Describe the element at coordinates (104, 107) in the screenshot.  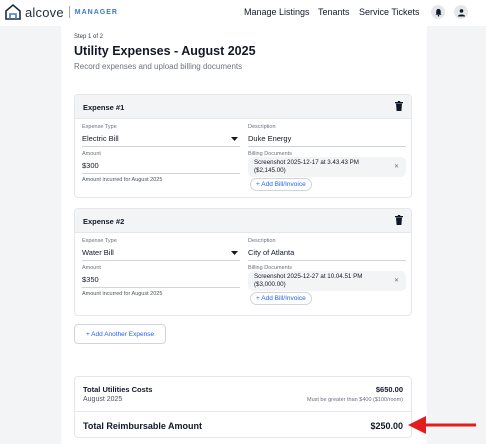
I see `expense-title: Expense #1` at that location.